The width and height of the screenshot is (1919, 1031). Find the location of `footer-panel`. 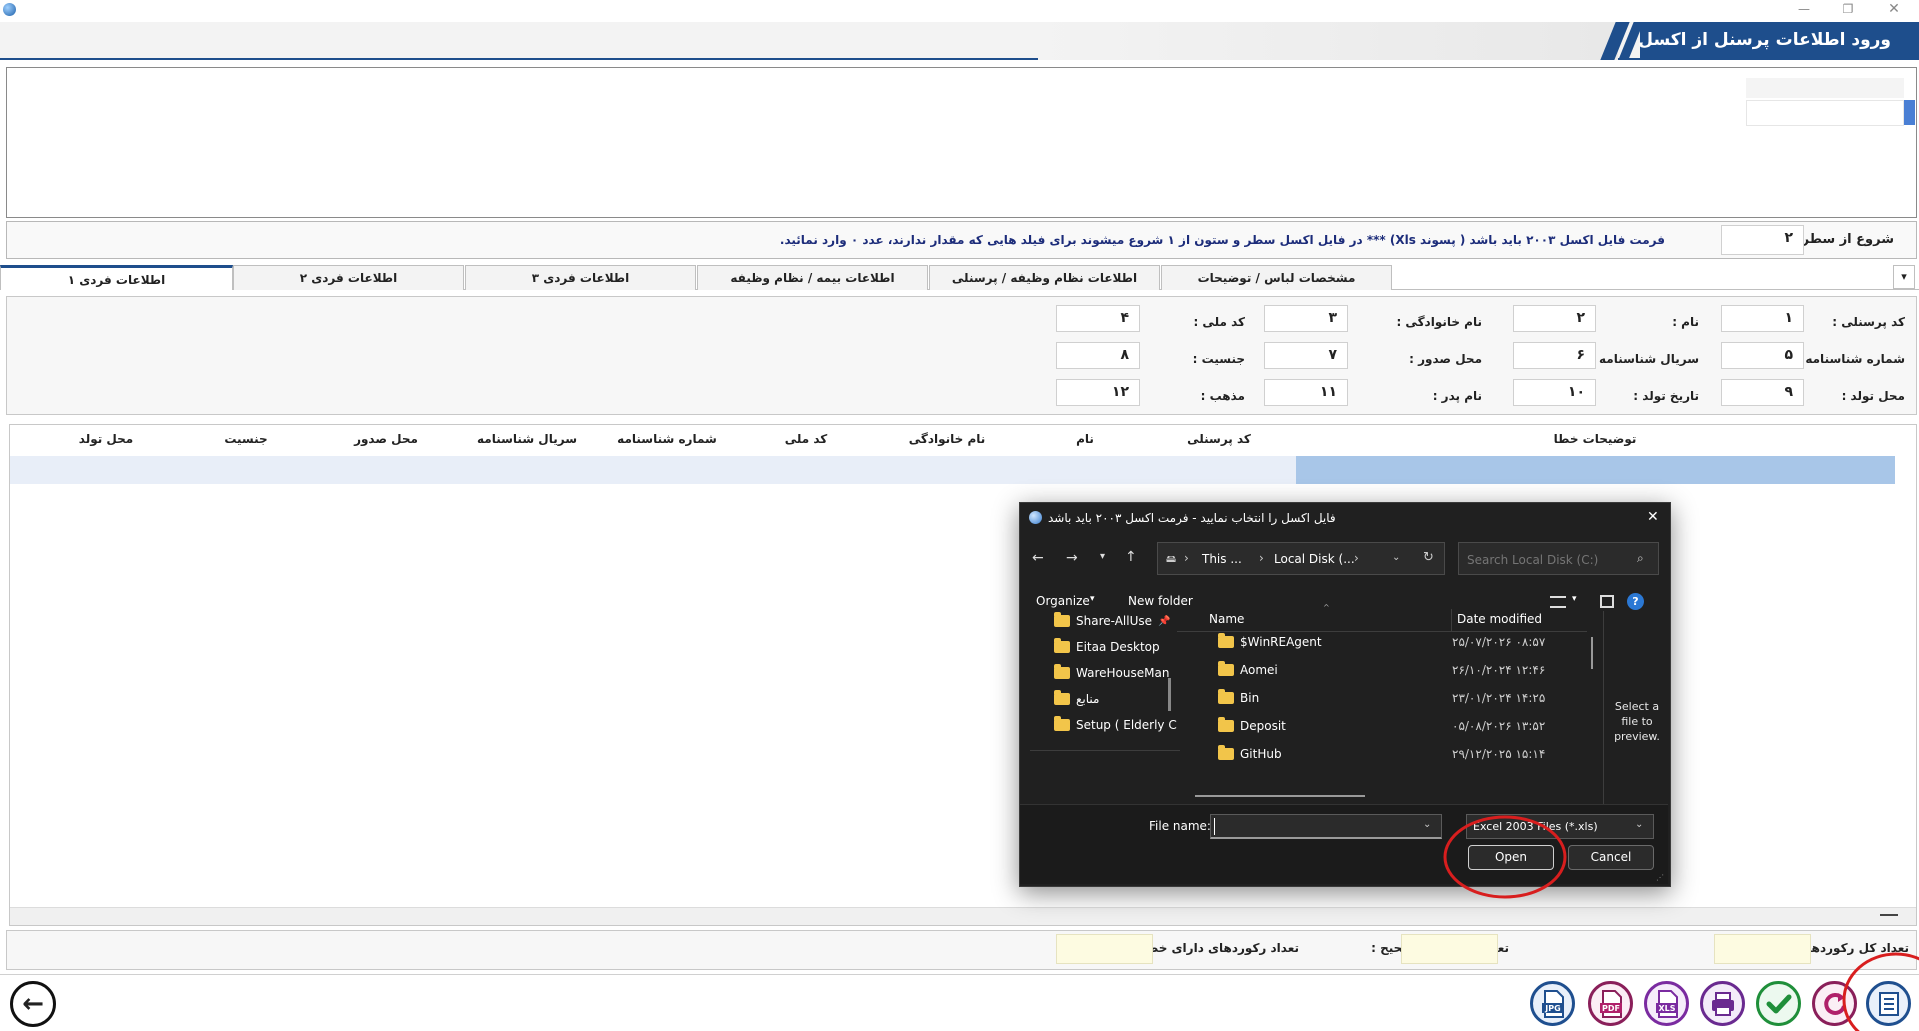

footer-panel is located at coordinates (961, 950).